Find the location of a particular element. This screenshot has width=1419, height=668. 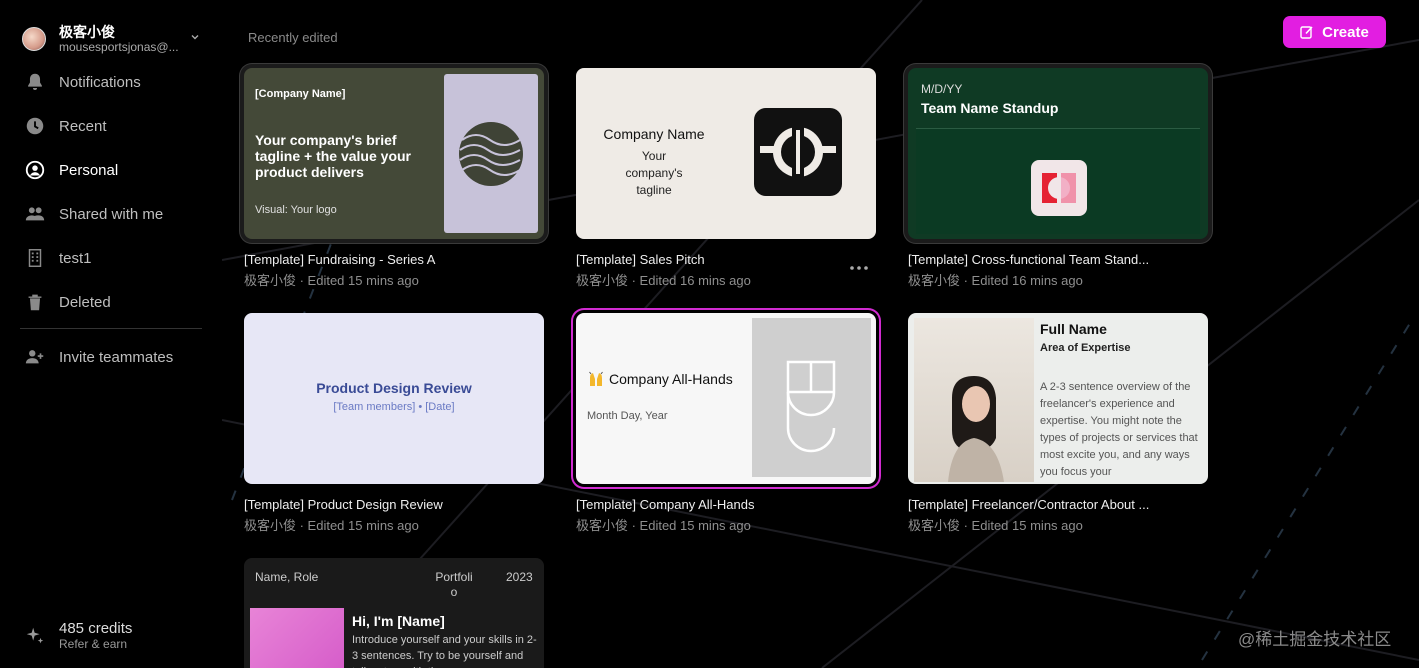

portrait-image is located at coordinates (974, 400).